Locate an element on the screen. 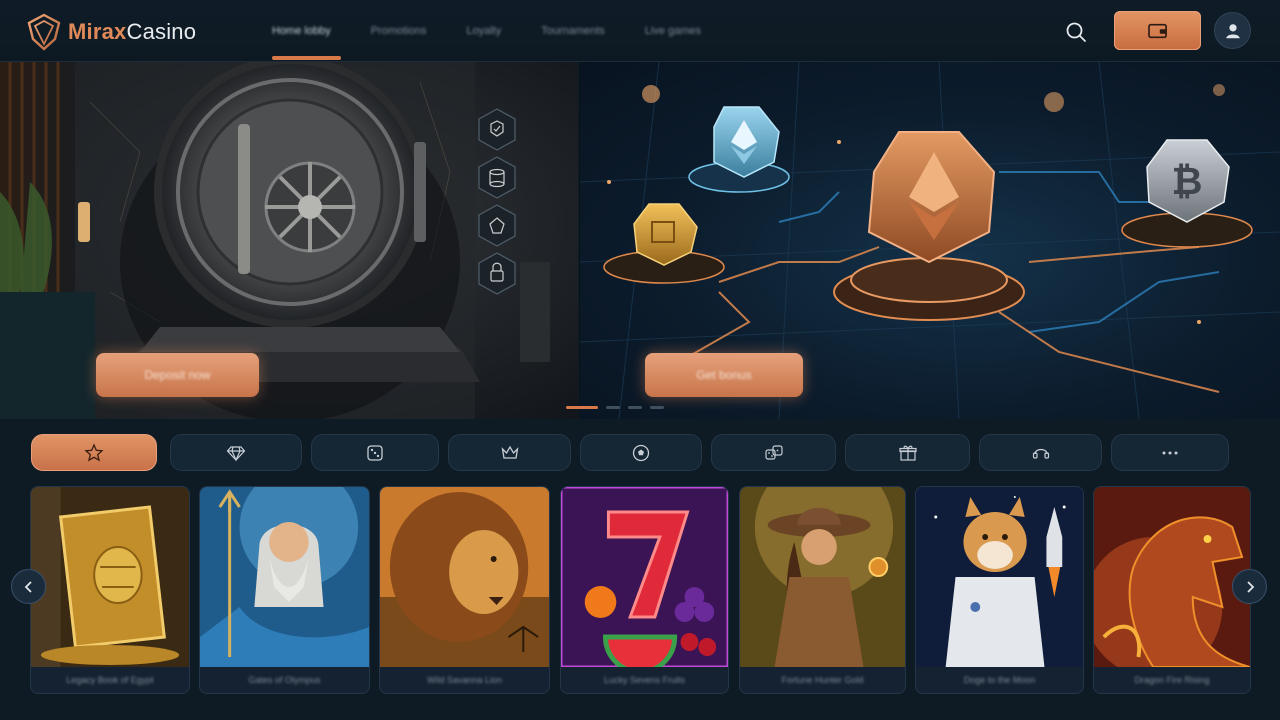 This screenshot has width=1280, height=720. game-card-7: Dragon Fire Rising is located at coordinates (1172, 590).